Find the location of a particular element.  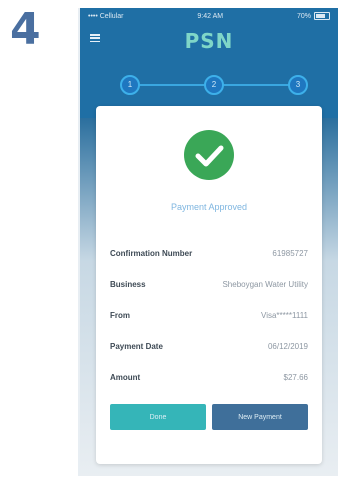

status-right: 70% is located at coordinates (313, 16).